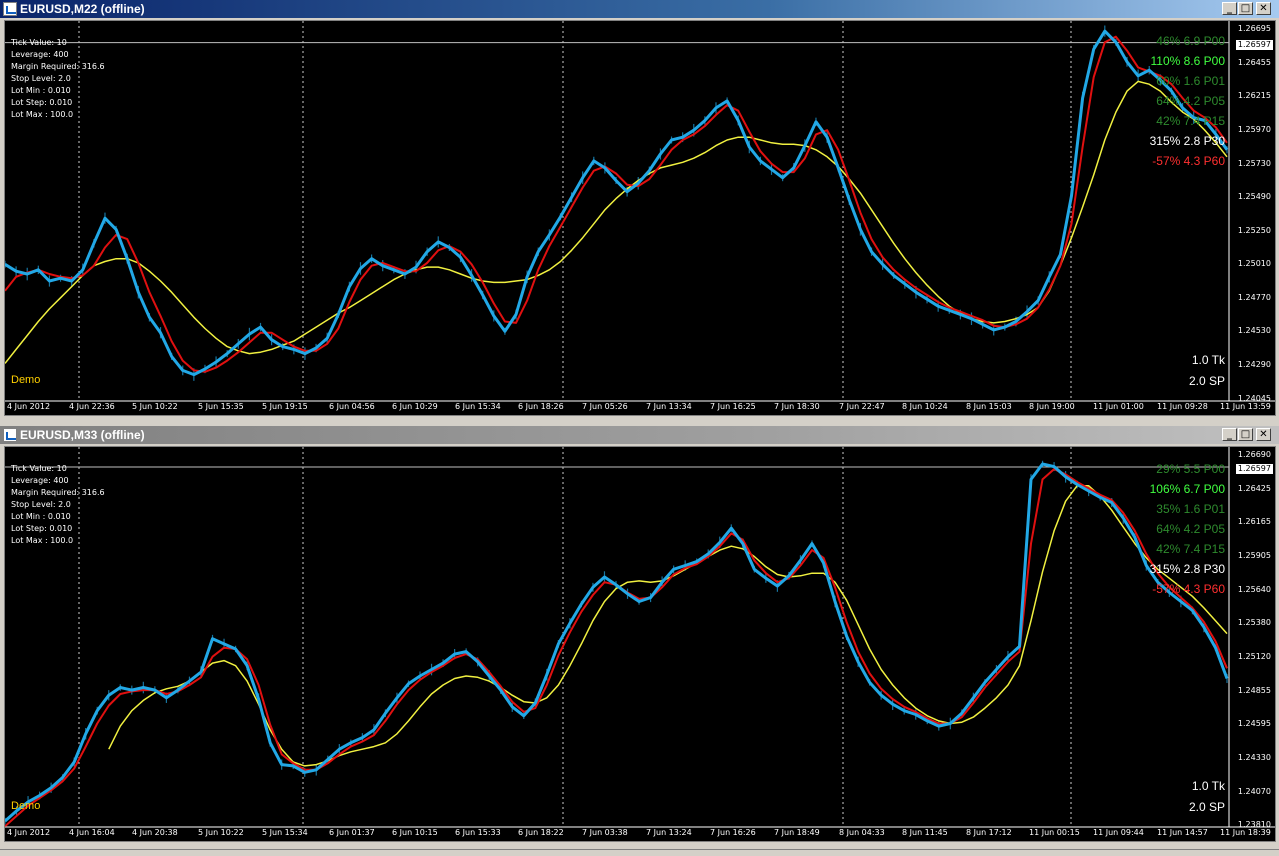 The height and width of the screenshot is (856, 1279). Describe the element at coordinates (352, 832) in the screenshot. I see `time-tick-label: 6 Jun 01:37` at that location.